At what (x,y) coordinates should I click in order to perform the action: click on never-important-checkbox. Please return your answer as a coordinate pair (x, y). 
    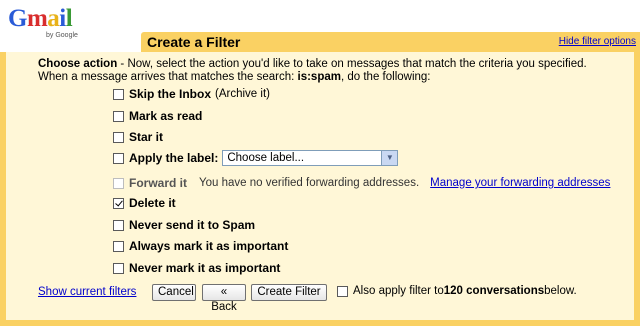
    Looking at the image, I should click on (118, 268).